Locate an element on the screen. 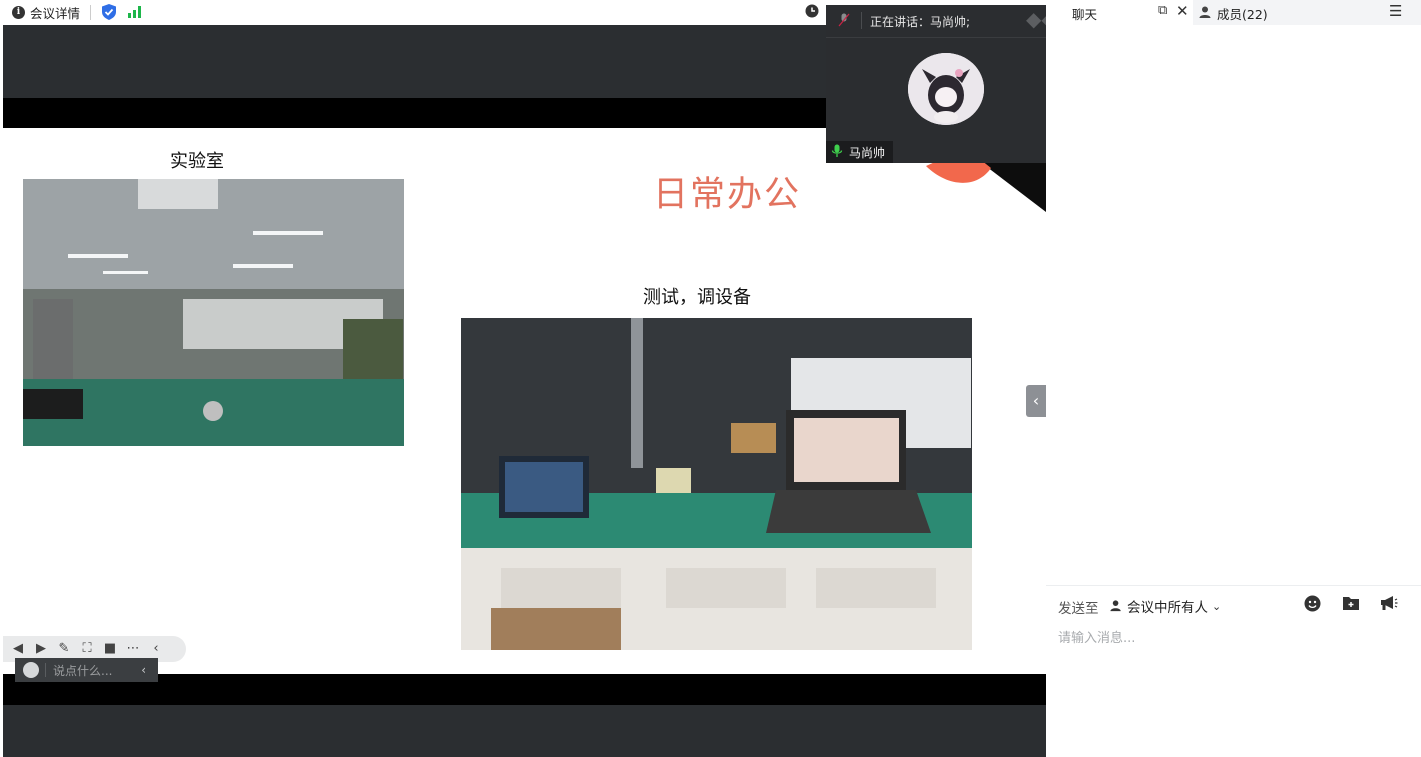 This screenshot has height=757, width=1421. folder-icon is located at coordinates (1351, 605).